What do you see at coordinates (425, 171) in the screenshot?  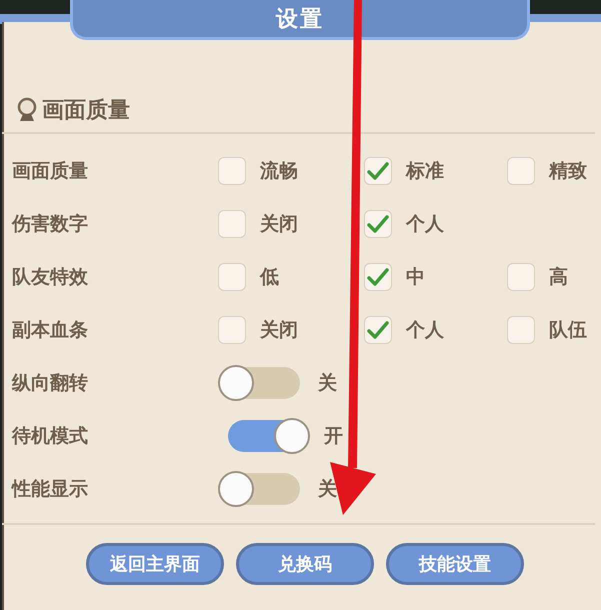 I see `option-label: 标准` at bounding box center [425, 171].